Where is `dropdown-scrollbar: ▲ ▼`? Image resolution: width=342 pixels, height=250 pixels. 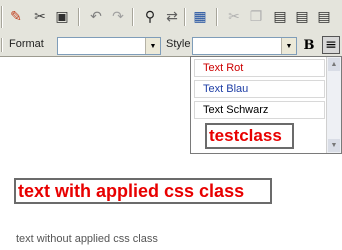 dropdown-scrollbar: ▲ ▼ is located at coordinates (333, 105).